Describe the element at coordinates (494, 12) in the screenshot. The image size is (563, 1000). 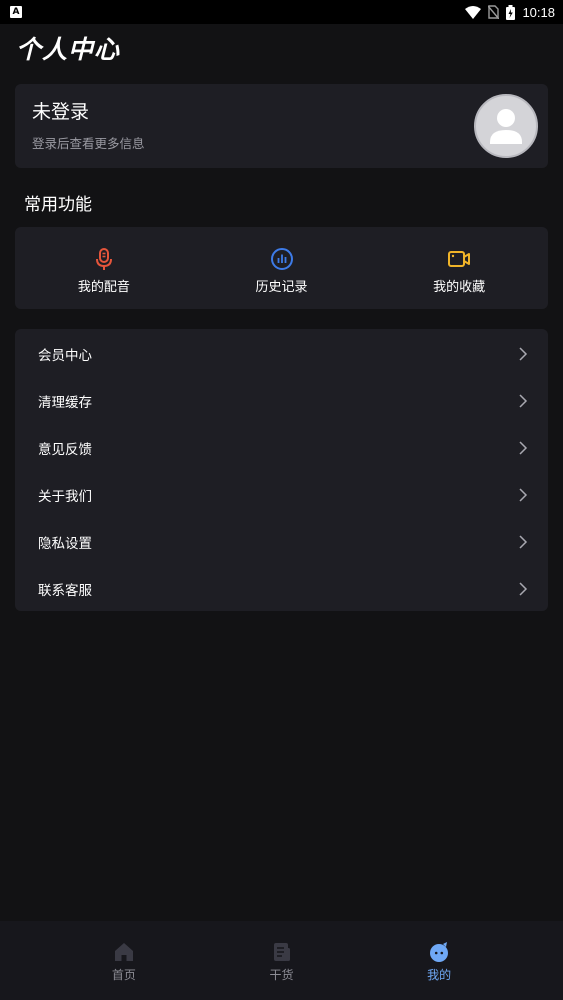
I see `no-sim-icon` at that location.